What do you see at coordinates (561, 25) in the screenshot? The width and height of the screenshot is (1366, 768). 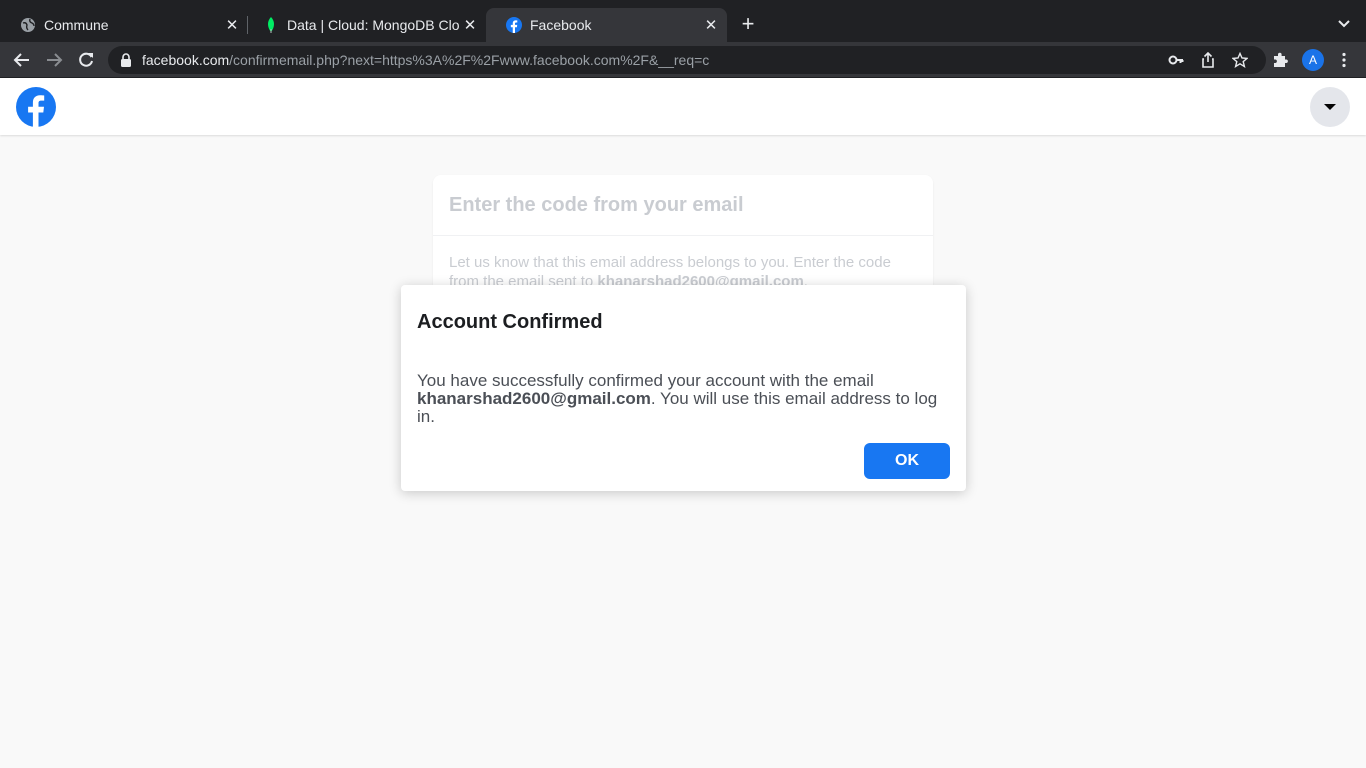 I see `tab-title: Facebook` at bounding box center [561, 25].